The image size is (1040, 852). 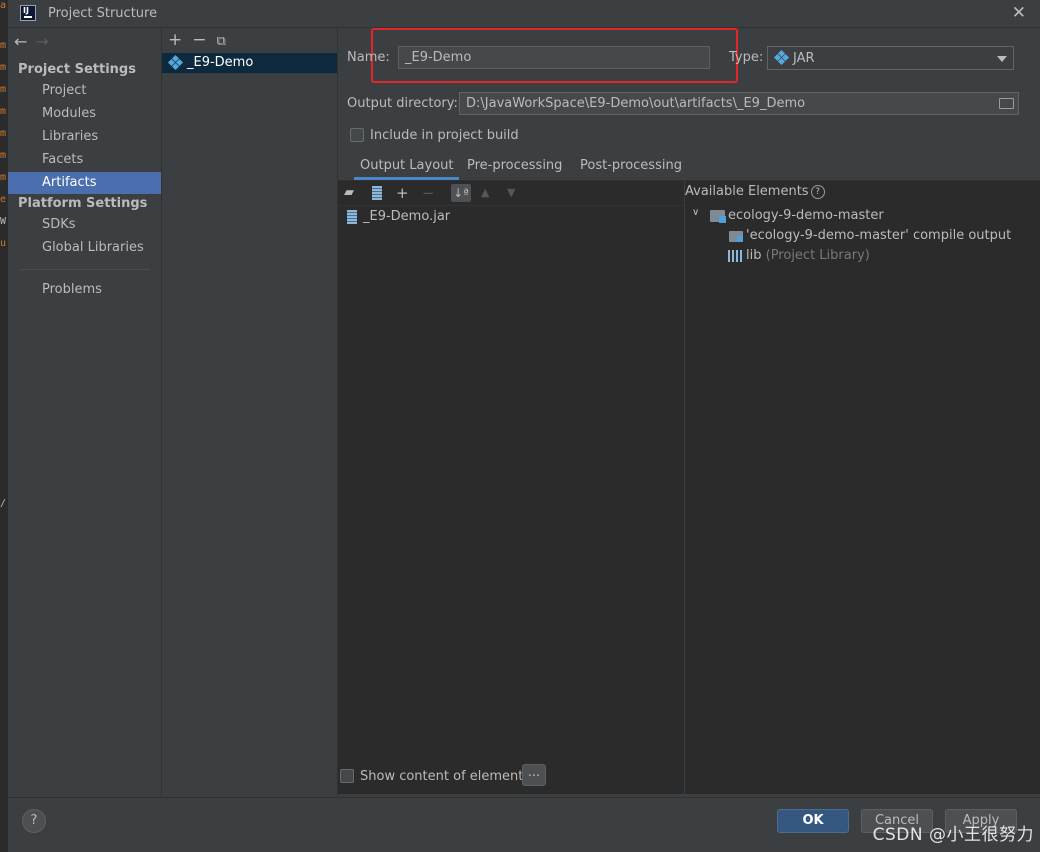 What do you see at coordinates (813, 821) in the screenshot?
I see `ok-button: OK` at bounding box center [813, 821].